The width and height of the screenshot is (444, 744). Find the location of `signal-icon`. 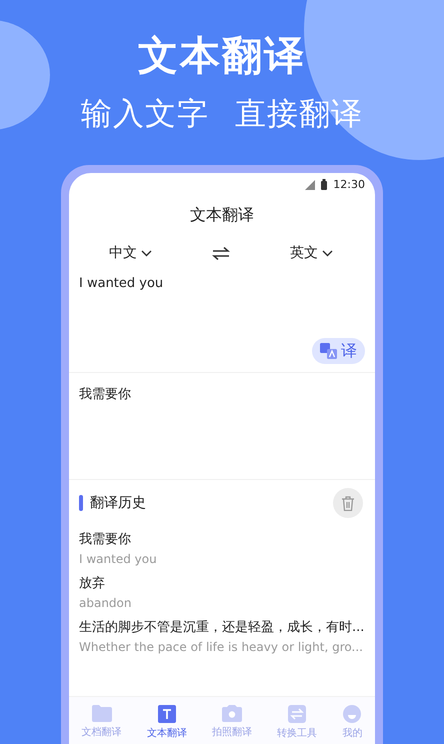

signal-icon is located at coordinates (310, 185).